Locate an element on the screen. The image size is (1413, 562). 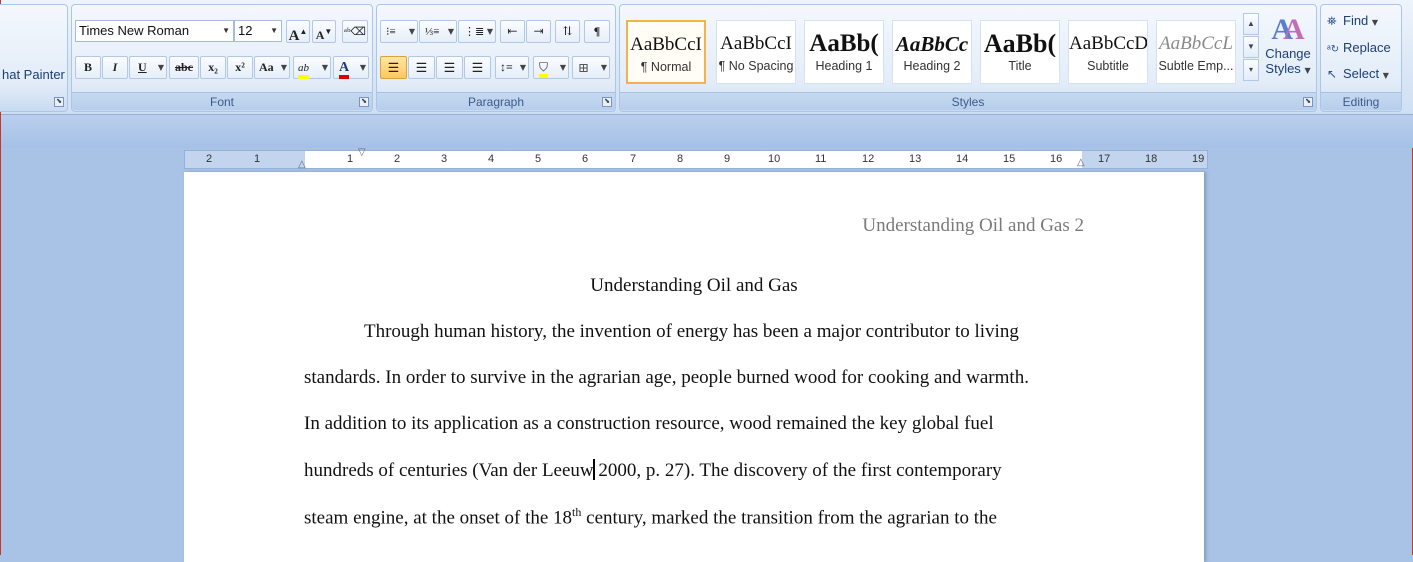
style-name: Heading 2 is located at coordinates (932, 66).